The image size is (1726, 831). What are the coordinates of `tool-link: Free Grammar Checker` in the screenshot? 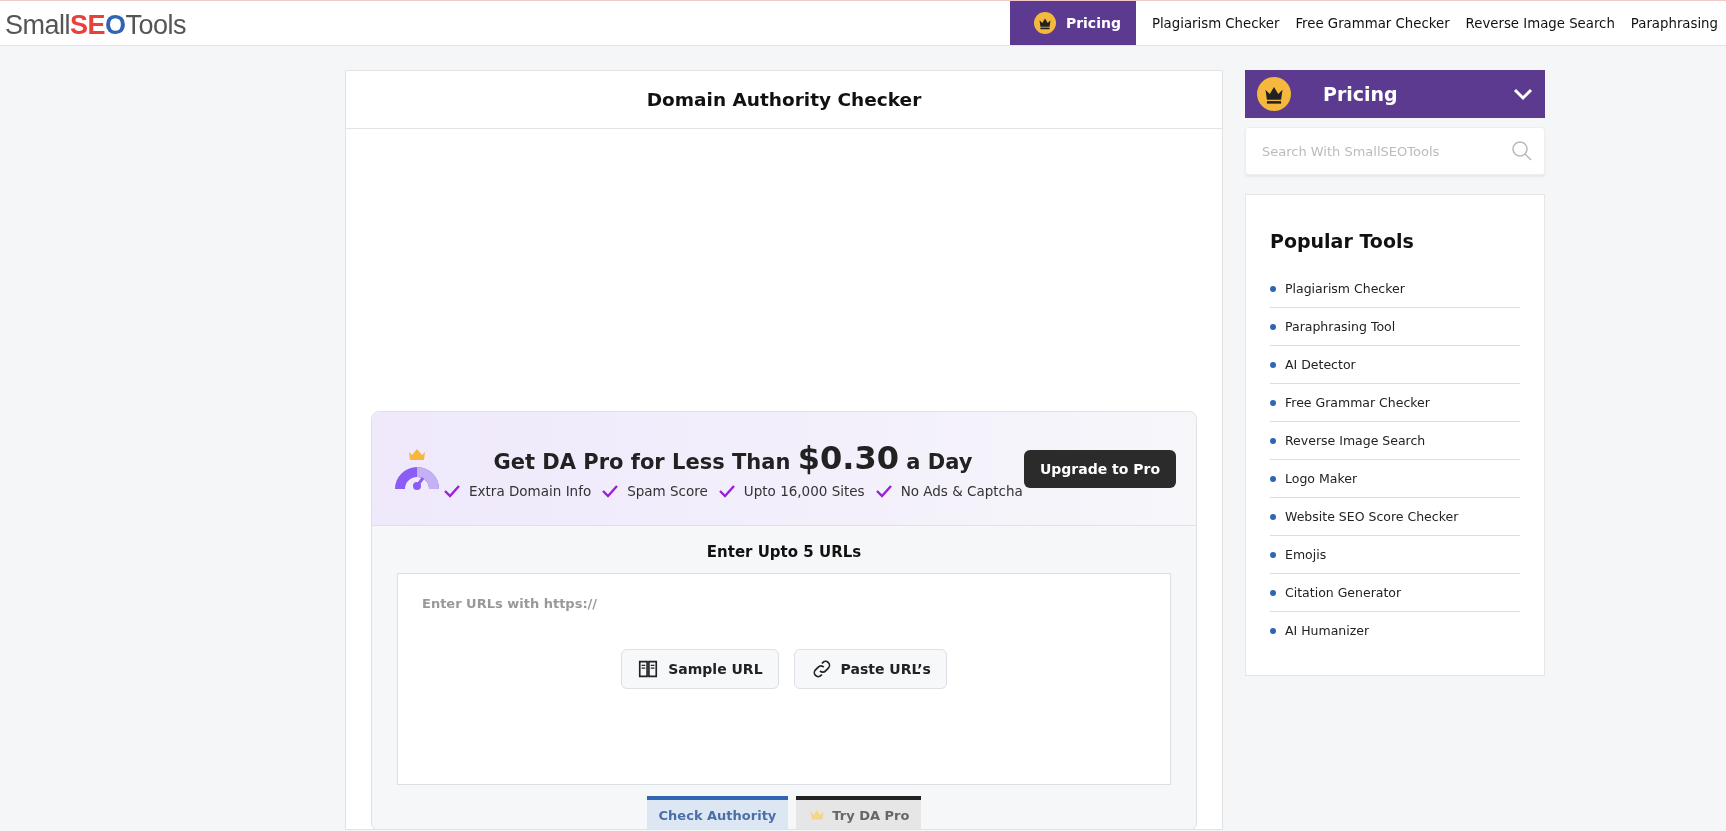 It's located at (1357, 402).